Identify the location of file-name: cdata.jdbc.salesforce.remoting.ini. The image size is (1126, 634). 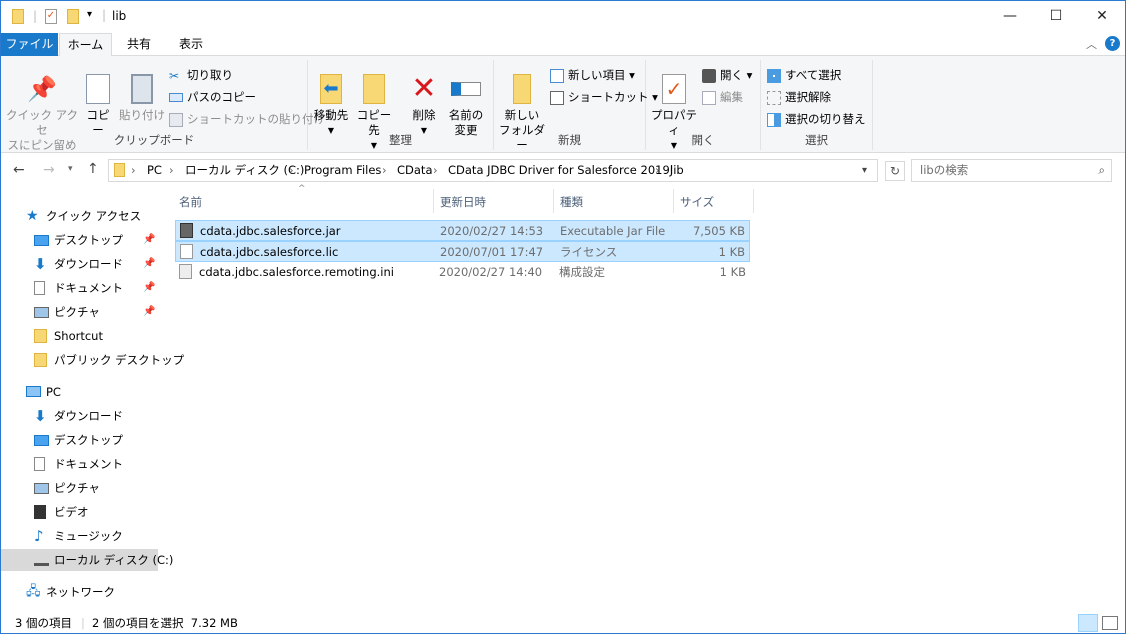
(296, 272).